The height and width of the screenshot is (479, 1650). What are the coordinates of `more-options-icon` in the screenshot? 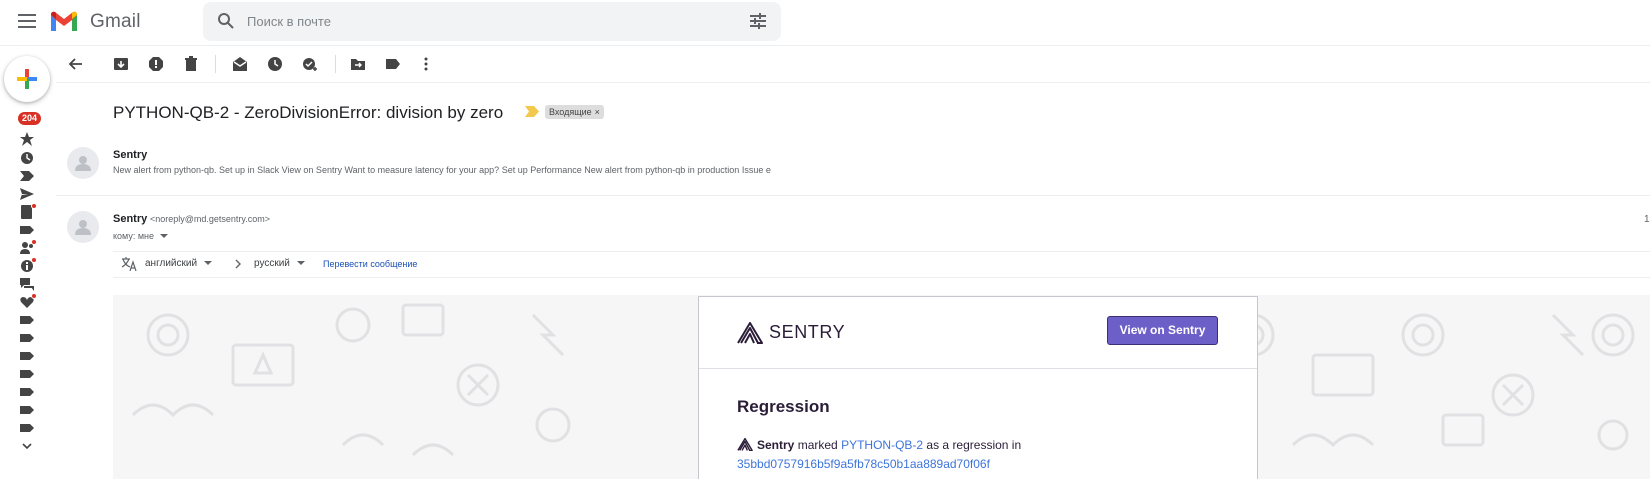 It's located at (426, 64).